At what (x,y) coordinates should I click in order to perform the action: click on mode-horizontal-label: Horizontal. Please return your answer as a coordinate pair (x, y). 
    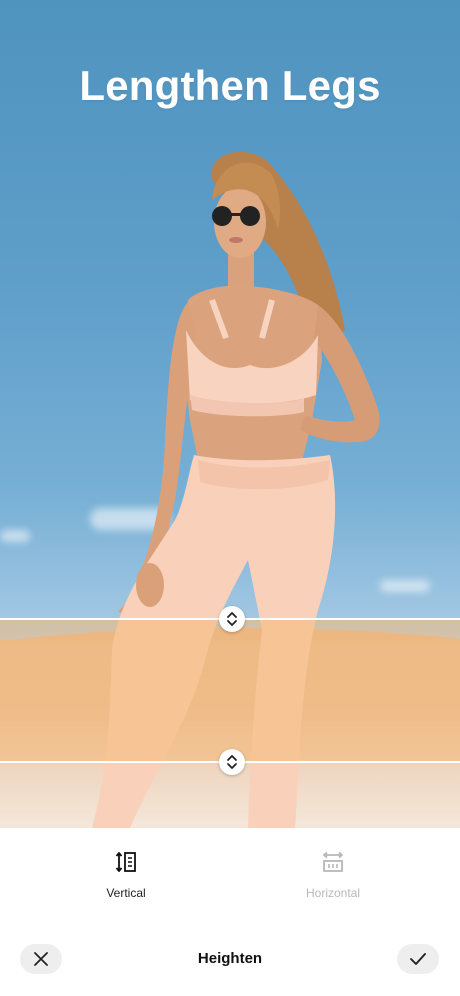
    Looking at the image, I should click on (333, 893).